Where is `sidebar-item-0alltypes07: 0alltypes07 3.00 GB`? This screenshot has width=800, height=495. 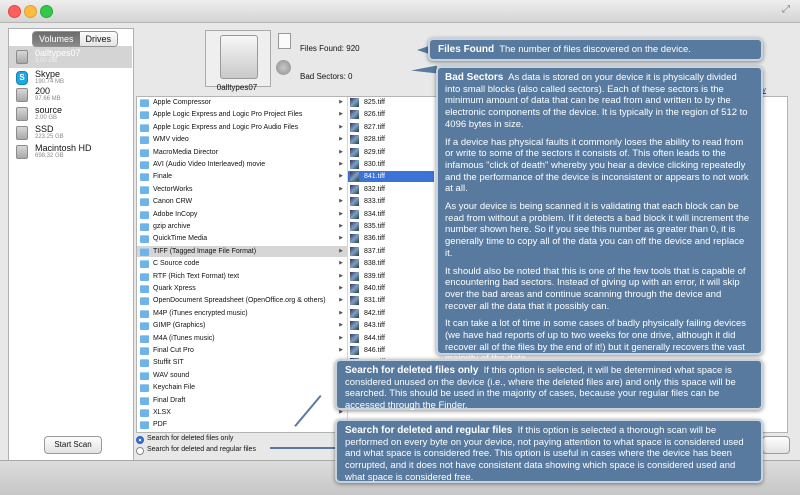
sidebar-item-0alltypes07: 0alltypes07 3.00 GB is located at coordinates (70, 57).